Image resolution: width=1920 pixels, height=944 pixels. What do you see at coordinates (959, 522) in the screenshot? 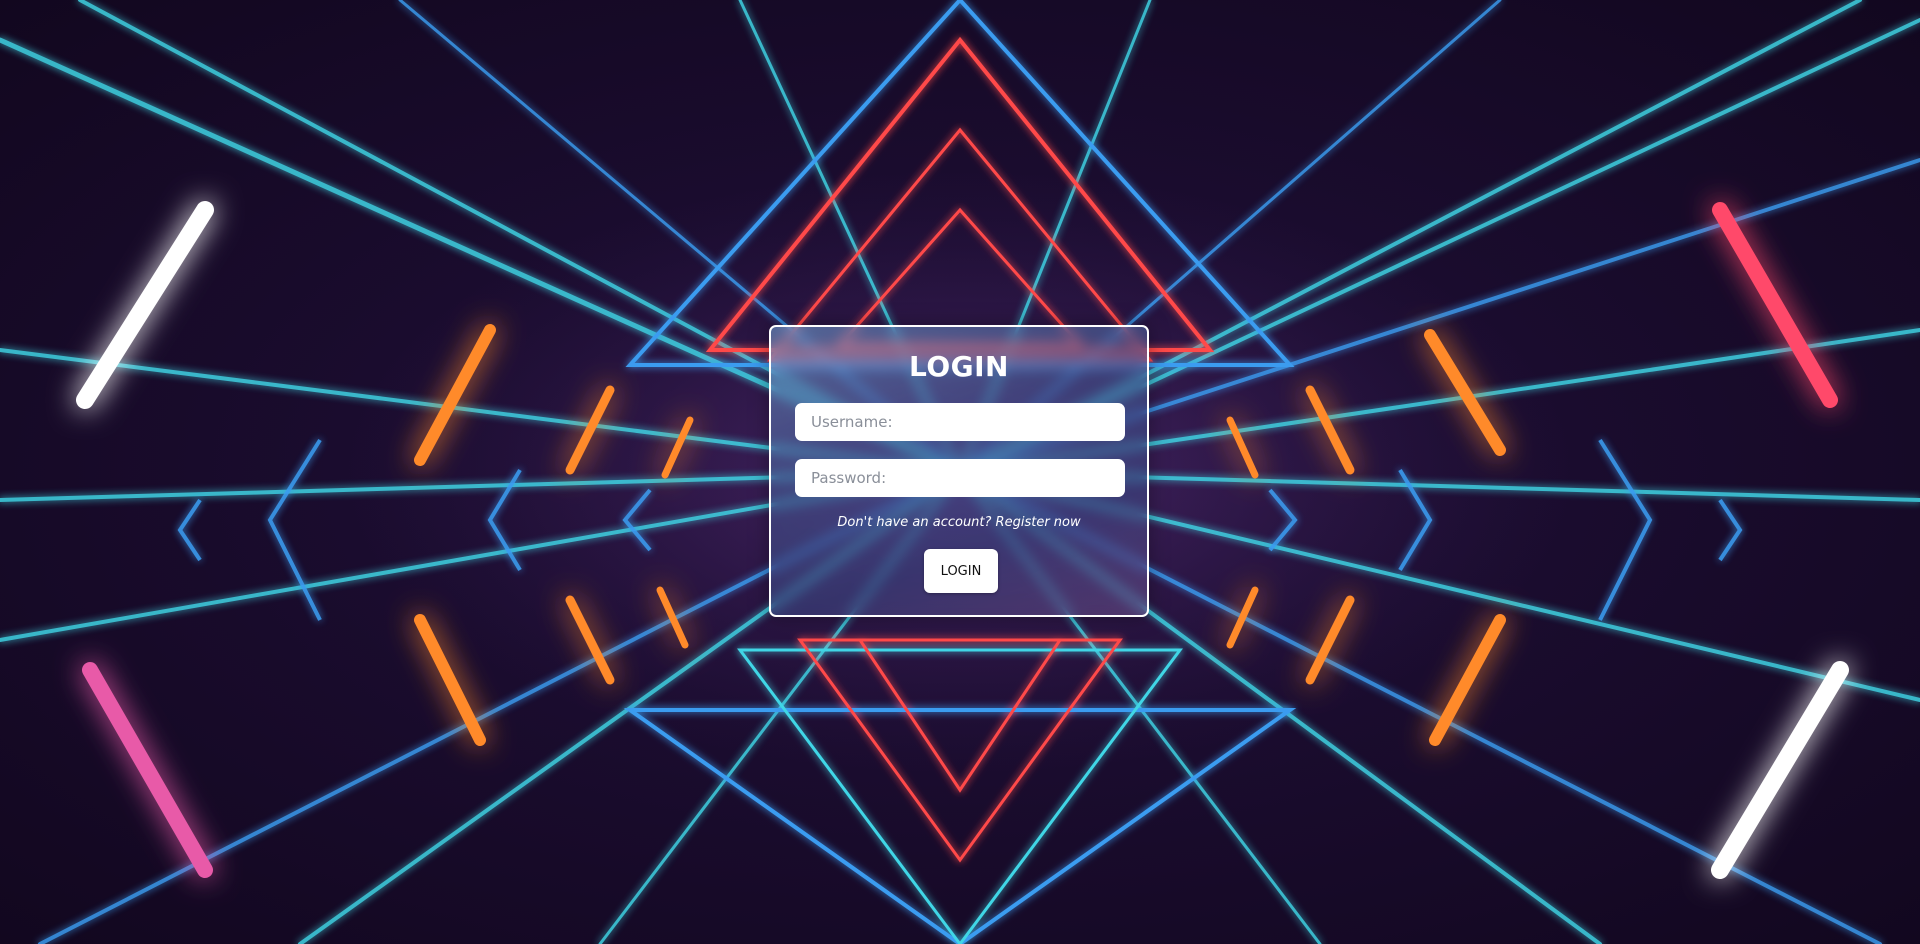
I see `register-link: Don't have an account? Register now` at bounding box center [959, 522].